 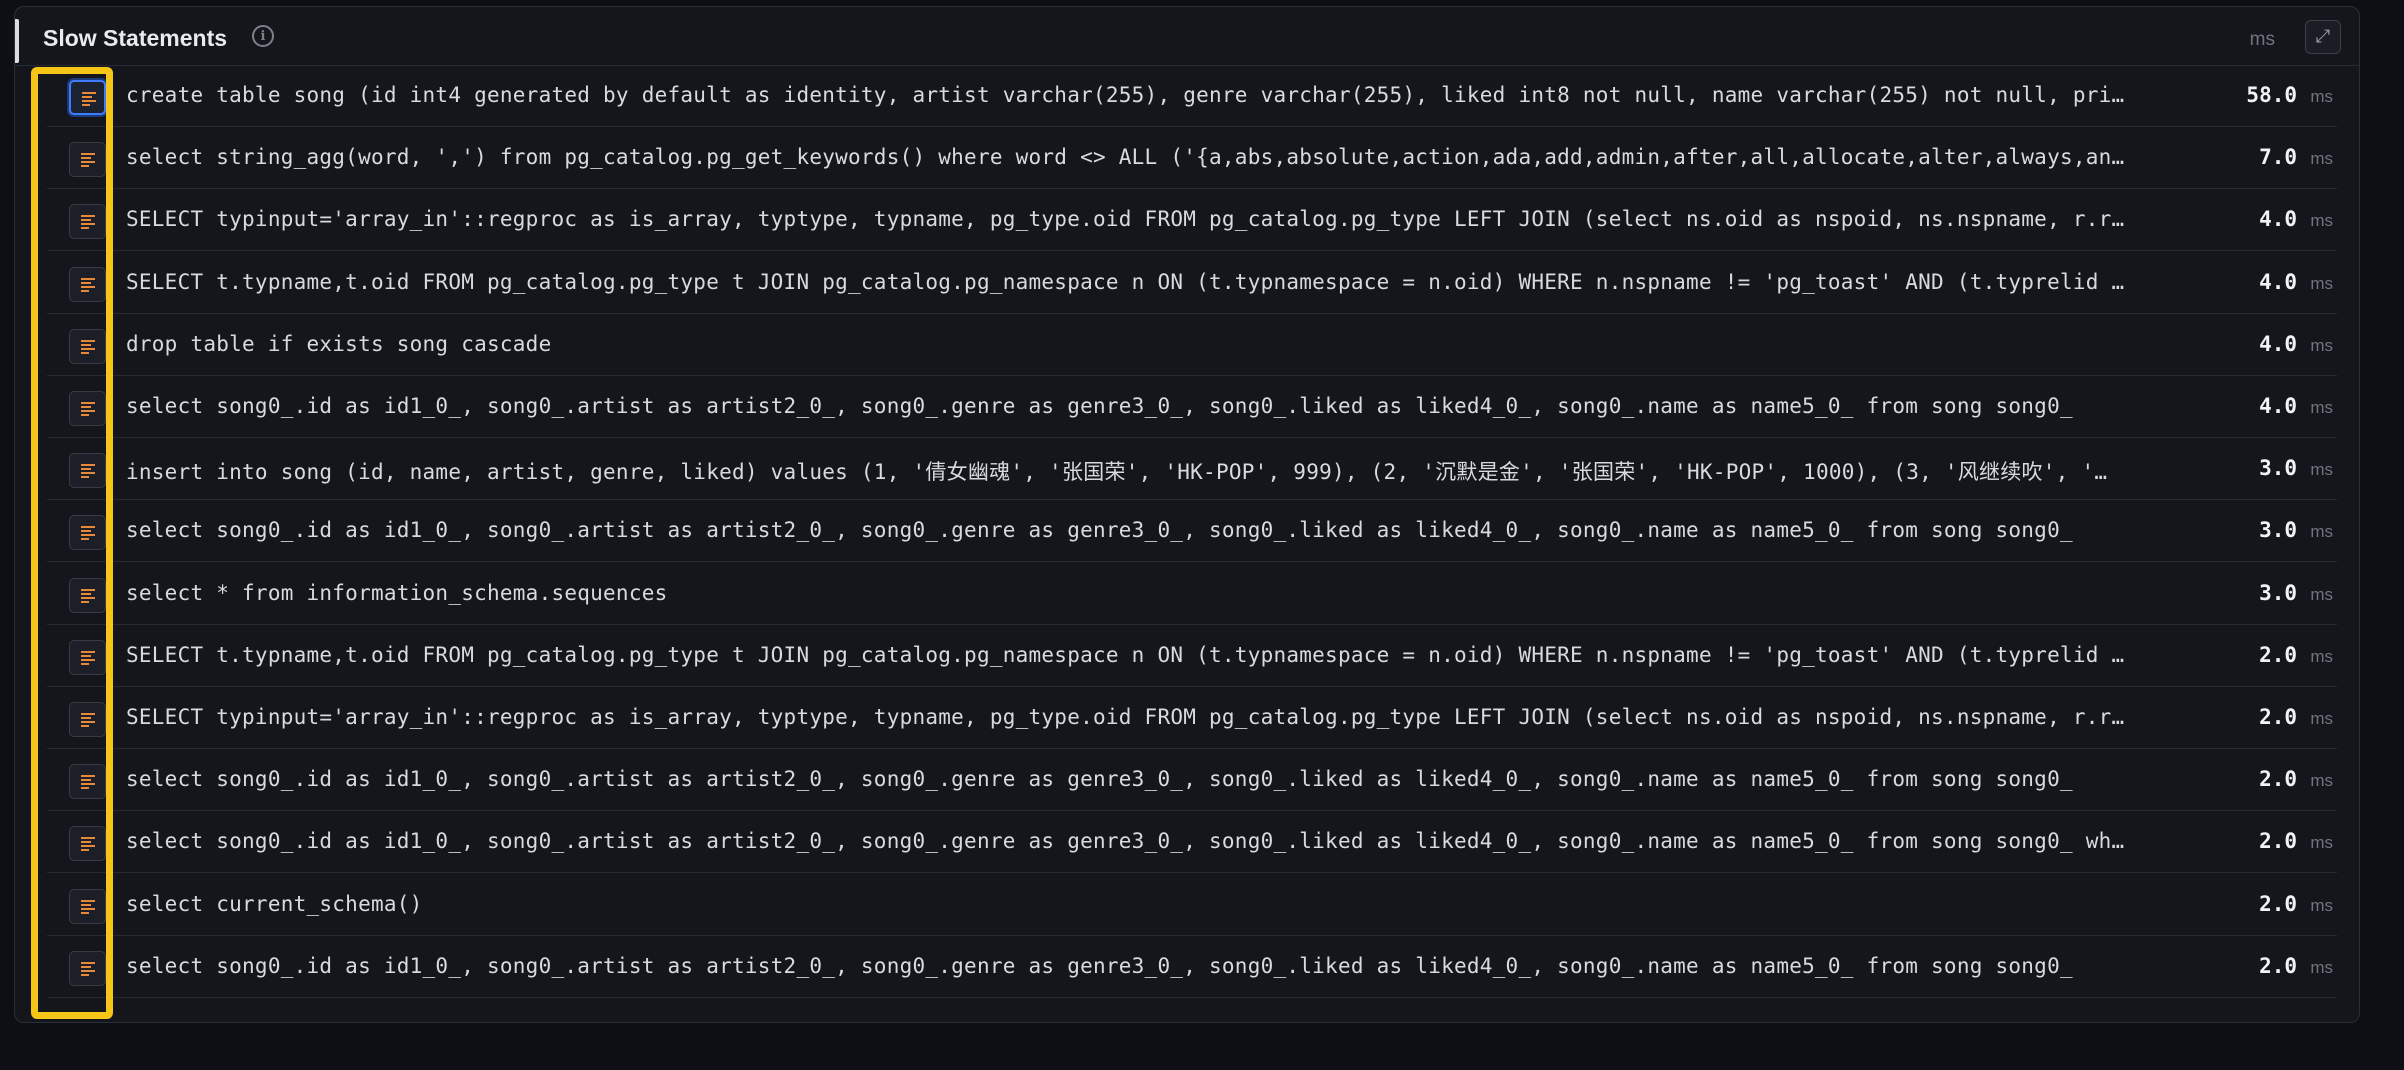 I want to click on panel-title: Slow Statements, so click(x=135, y=38).